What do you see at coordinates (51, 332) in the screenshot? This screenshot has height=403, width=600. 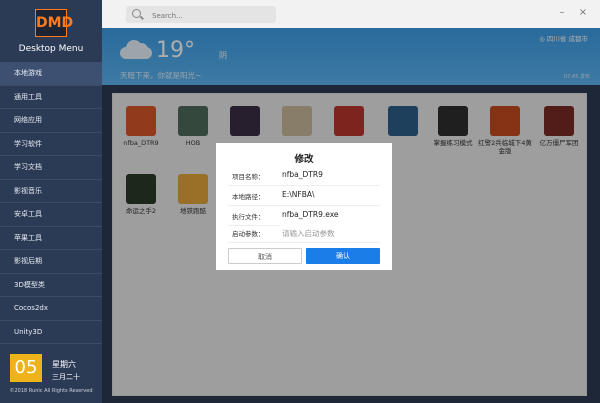 I see `sidebar-item-unity3d: Unity3D` at bounding box center [51, 332].